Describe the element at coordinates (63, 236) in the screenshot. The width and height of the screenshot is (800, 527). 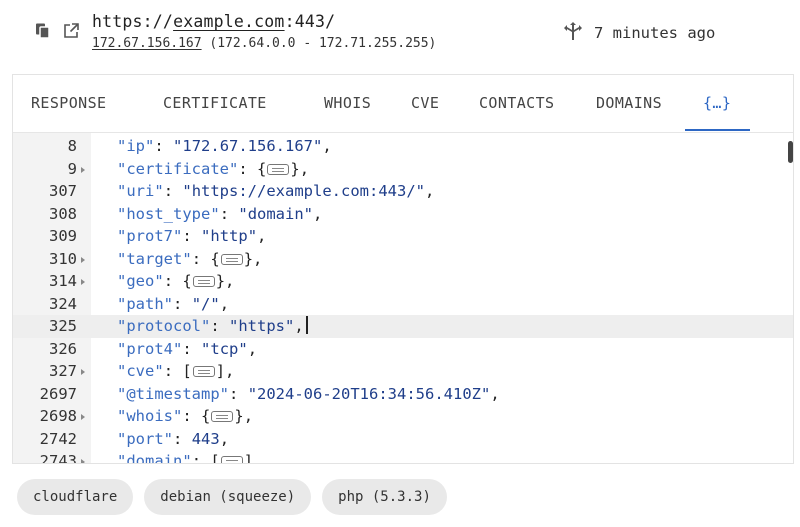
I see `line-number: 309` at that location.